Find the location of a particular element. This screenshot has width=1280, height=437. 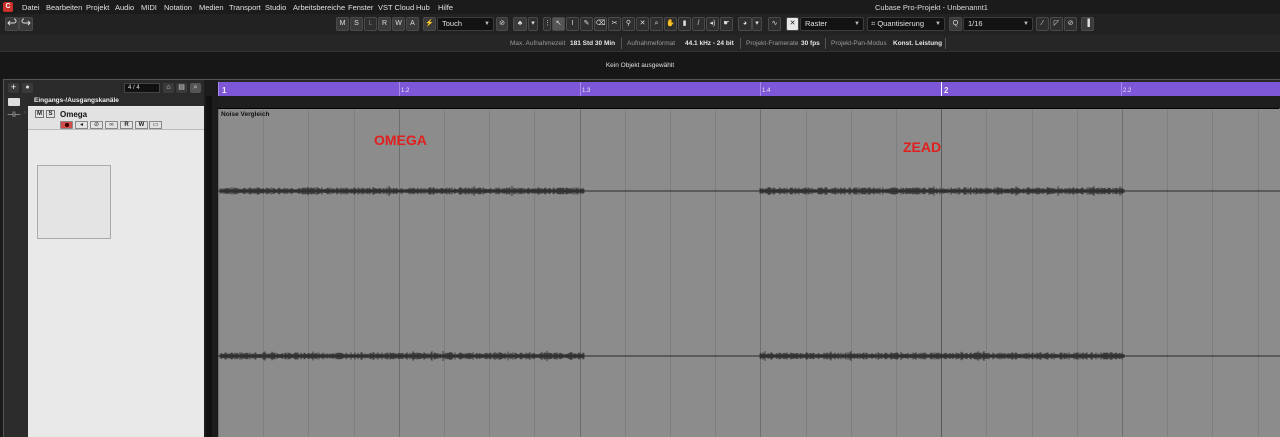

rec-format-label: Aufnahmeformat is located at coordinates (651, 43).